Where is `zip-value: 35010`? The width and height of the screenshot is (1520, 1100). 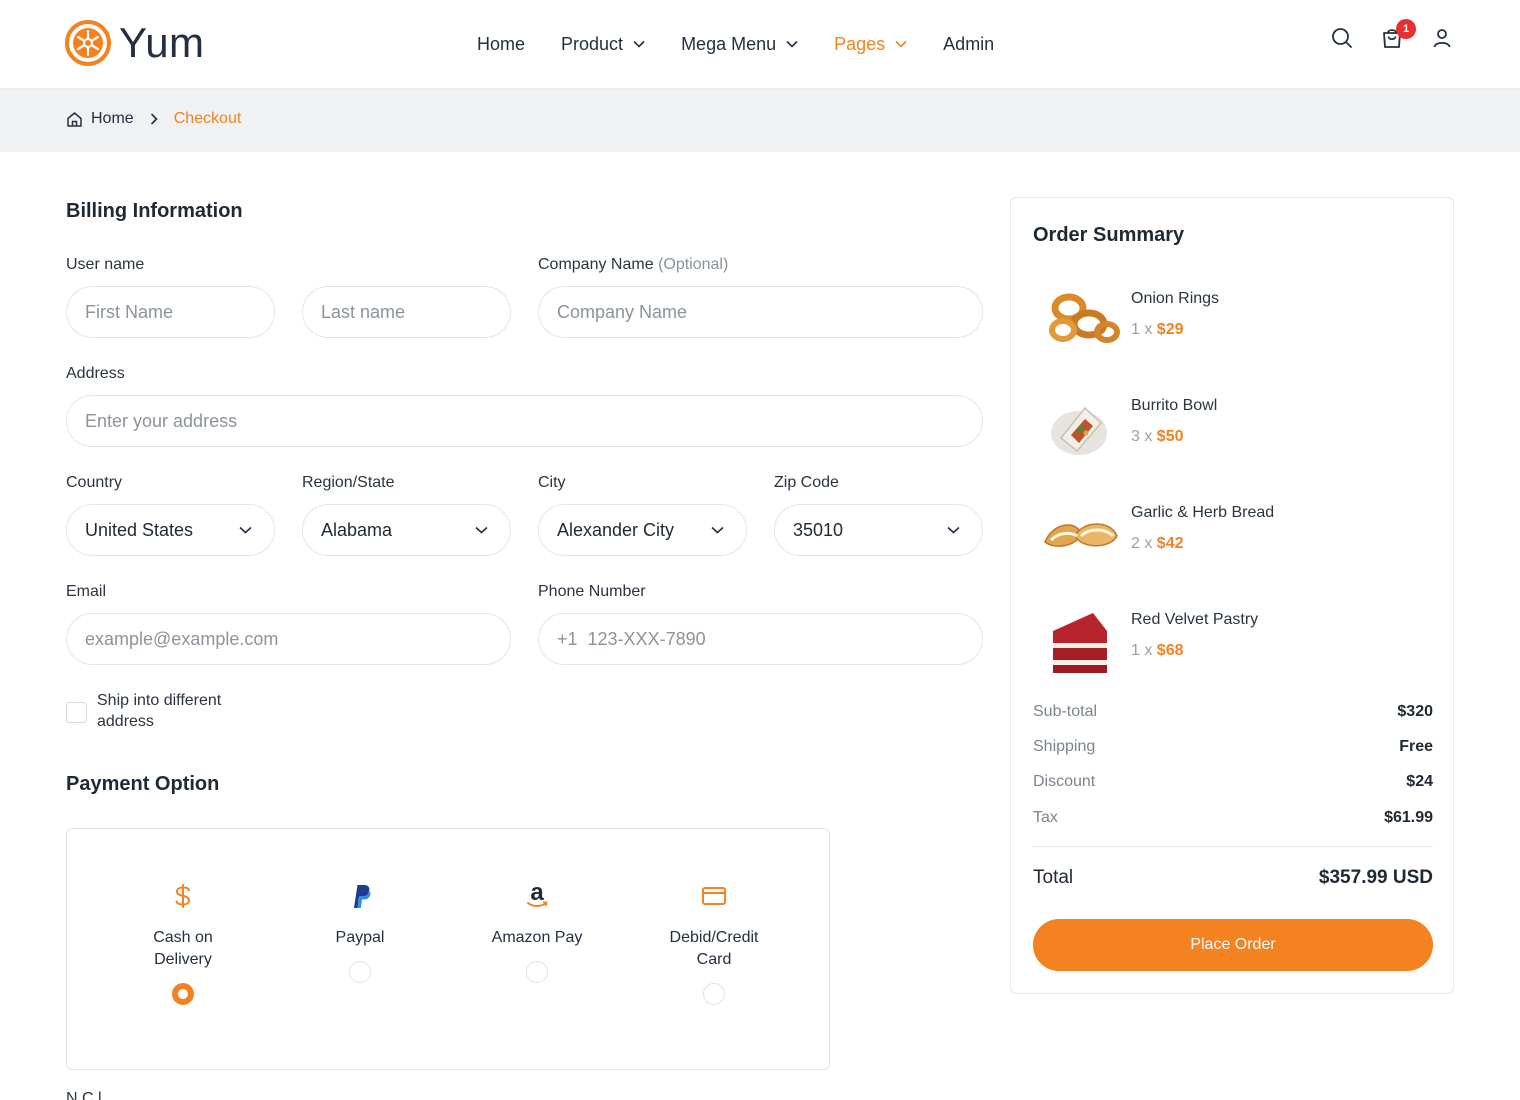
zip-value: 35010 is located at coordinates (818, 529).